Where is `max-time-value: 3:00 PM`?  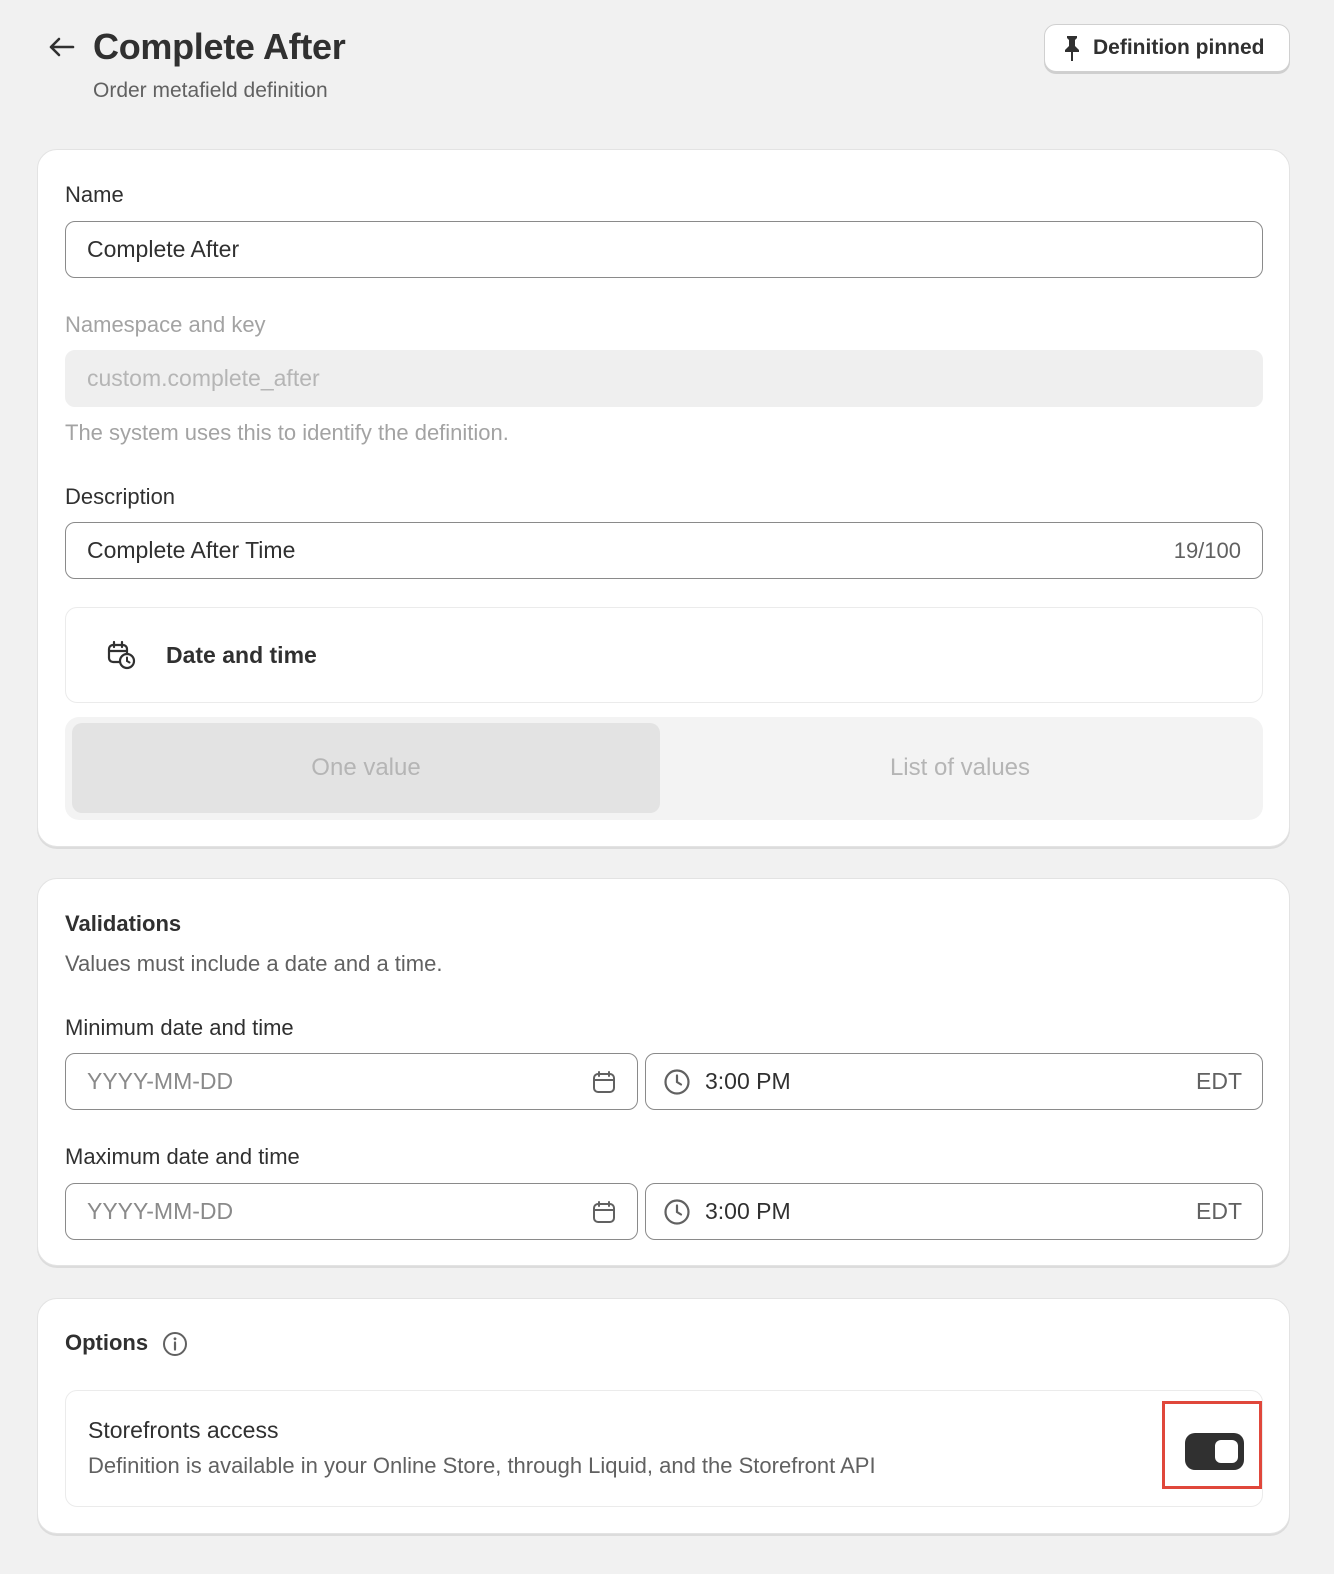 max-time-value: 3:00 PM is located at coordinates (748, 1211).